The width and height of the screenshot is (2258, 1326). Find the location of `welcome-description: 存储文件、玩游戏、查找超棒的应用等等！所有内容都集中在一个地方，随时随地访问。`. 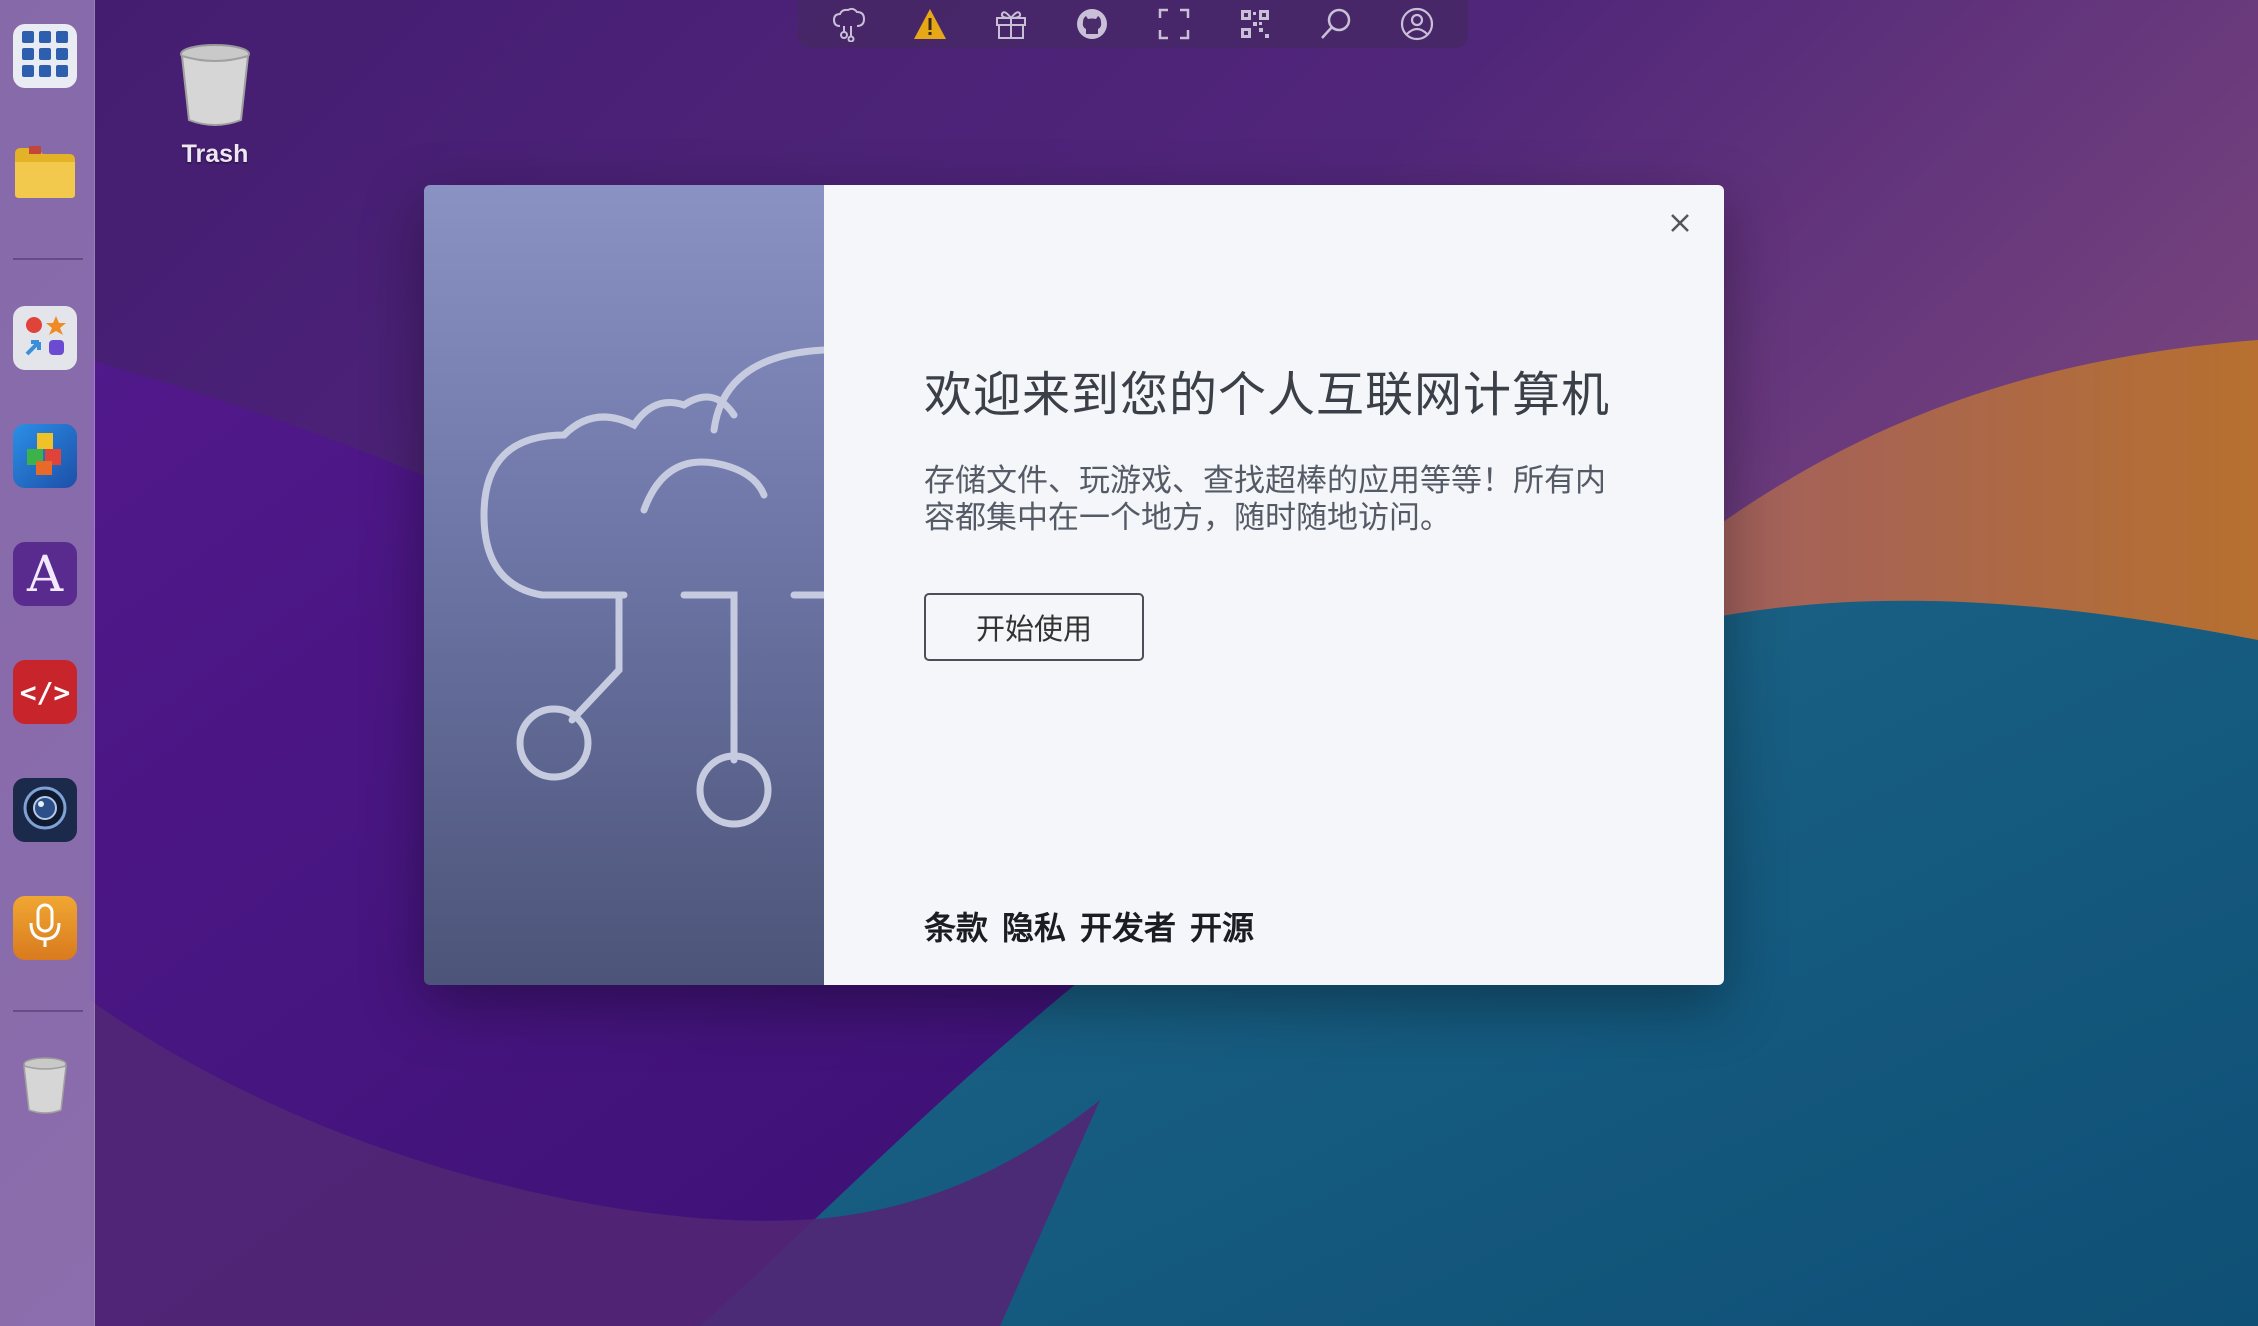

welcome-description: 存储文件、玩游戏、查找超棒的应用等等！所有内容都集中在一个地方，随时随地访问。 is located at coordinates (1265, 499).